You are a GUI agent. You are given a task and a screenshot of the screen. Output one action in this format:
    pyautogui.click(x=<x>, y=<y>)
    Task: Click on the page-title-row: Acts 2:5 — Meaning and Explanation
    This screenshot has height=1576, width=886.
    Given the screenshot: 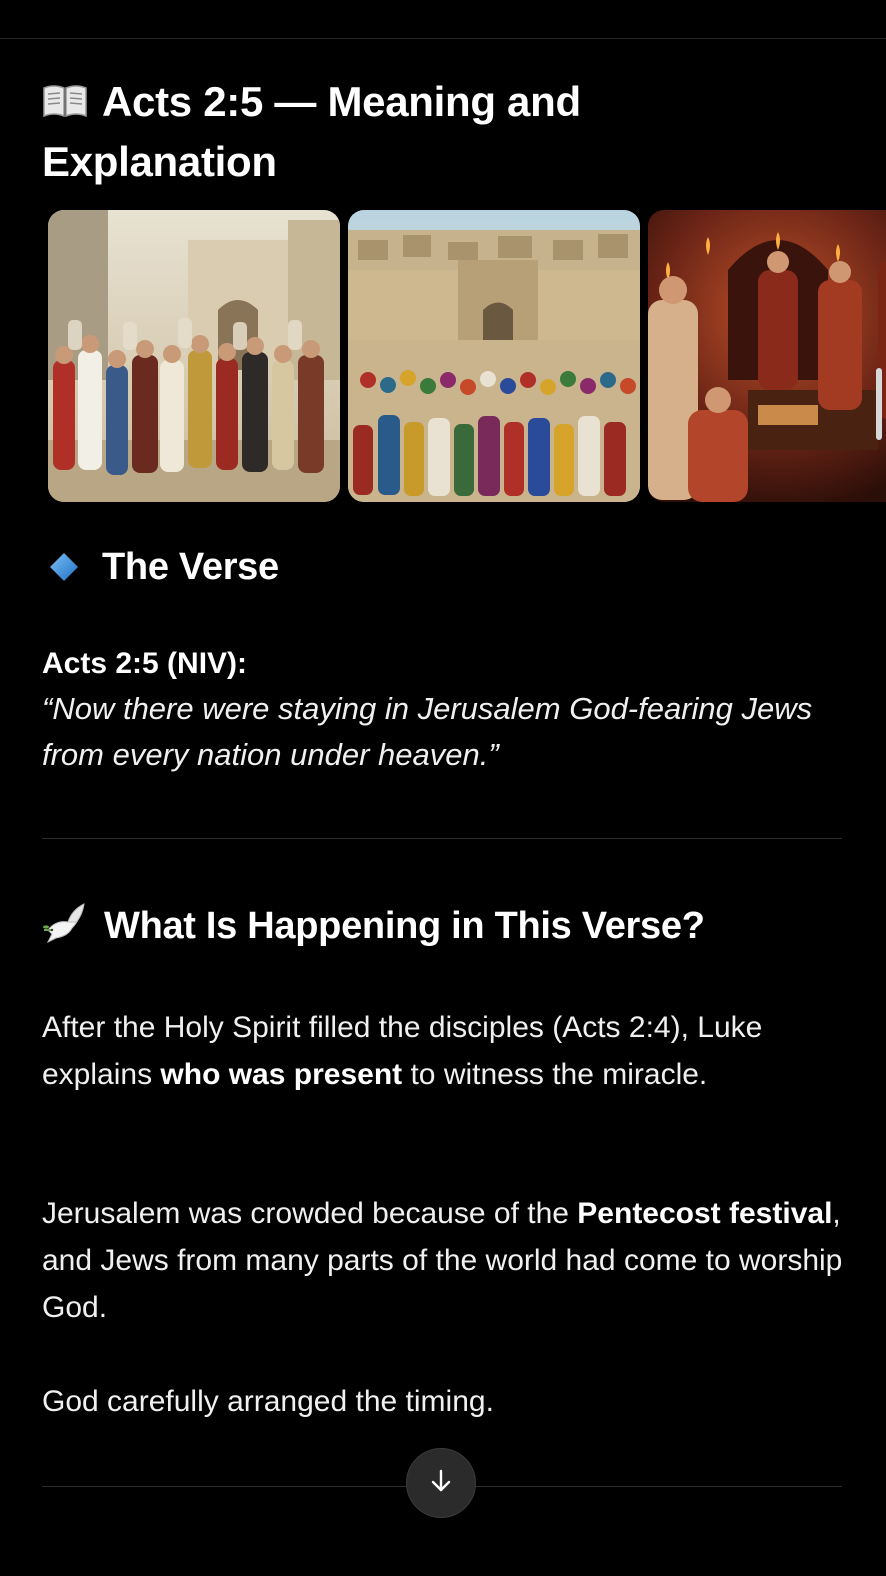 What is the action you would take?
    pyautogui.click(x=432, y=132)
    